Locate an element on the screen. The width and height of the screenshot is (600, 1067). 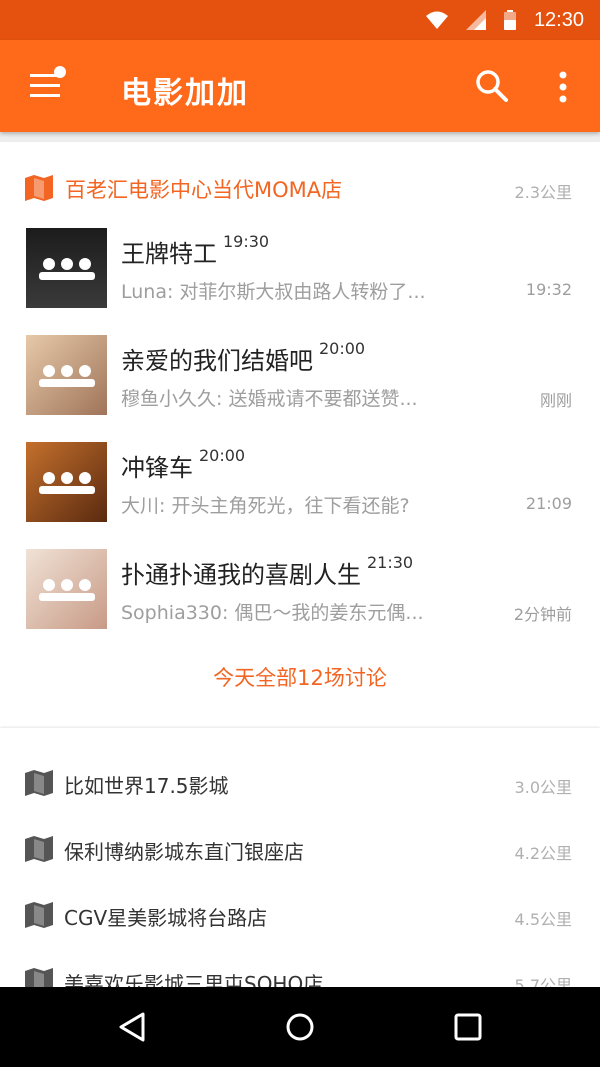
app-title: 电影加加 is located at coordinates (185, 93).